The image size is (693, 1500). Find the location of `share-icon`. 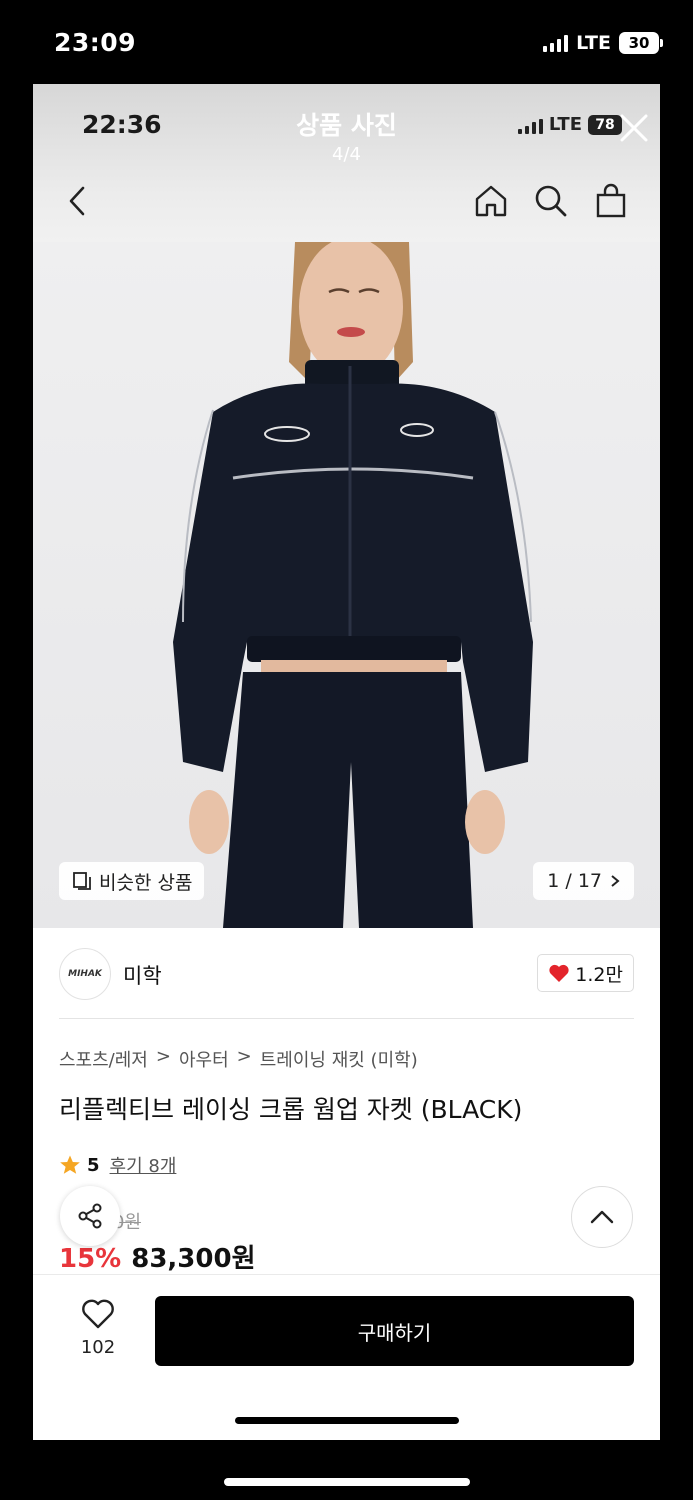

share-icon is located at coordinates (90, 1216).